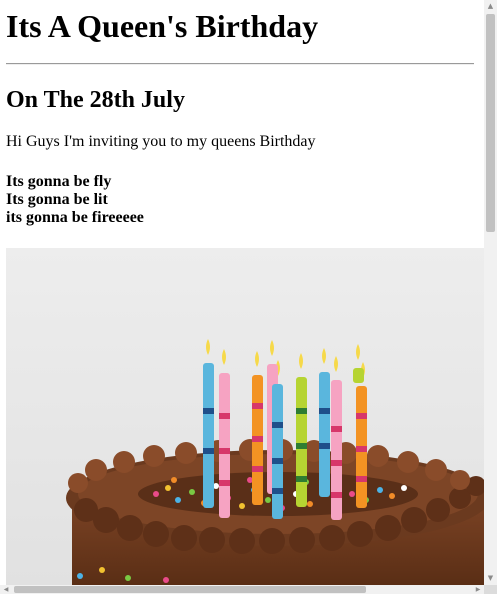  What do you see at coordinates (490, 6) in the screenshot?
I see `scroll-up-icon: ▲` at bounding box center [490, 6].